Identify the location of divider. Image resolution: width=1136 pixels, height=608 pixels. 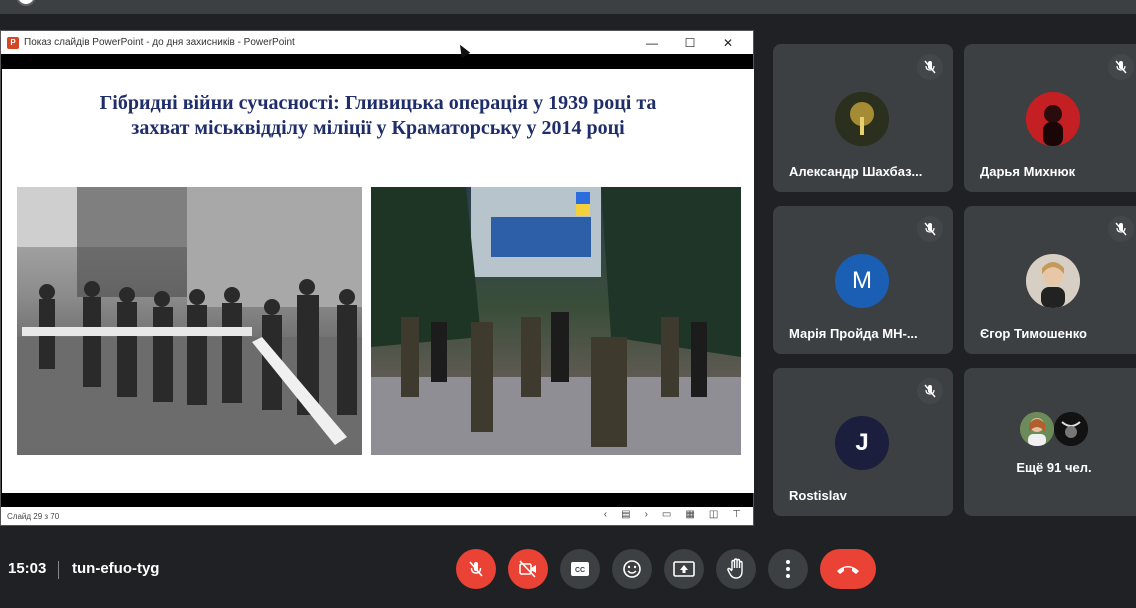
(58, 570).